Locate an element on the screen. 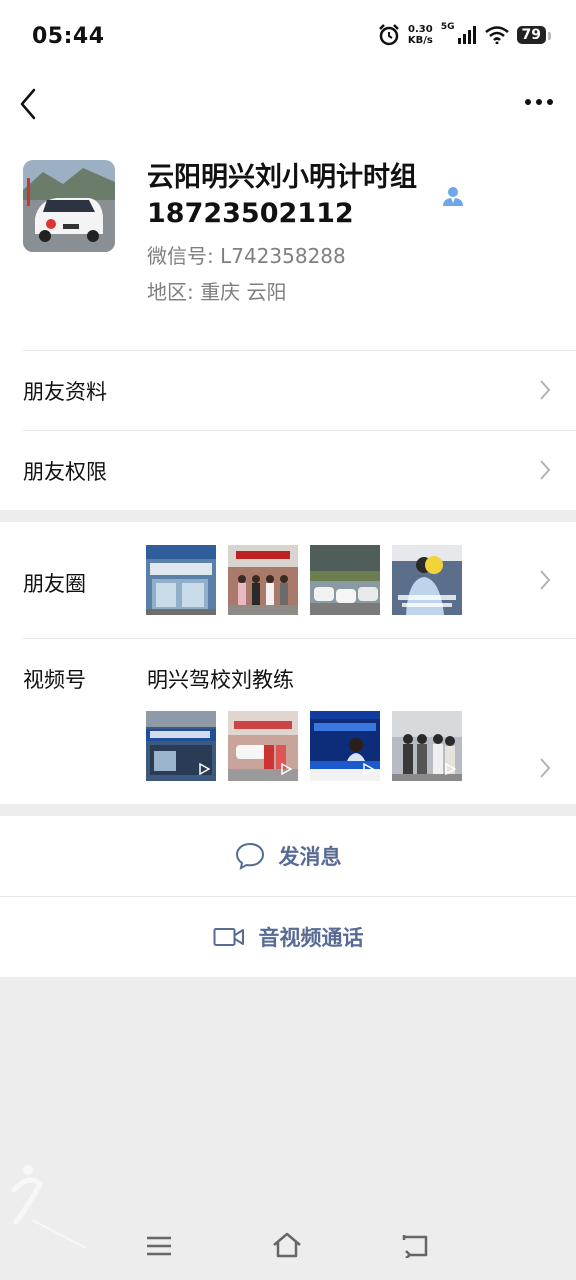 The image size is (576, 1280). contact-icon is located at coordinates (453, 196).